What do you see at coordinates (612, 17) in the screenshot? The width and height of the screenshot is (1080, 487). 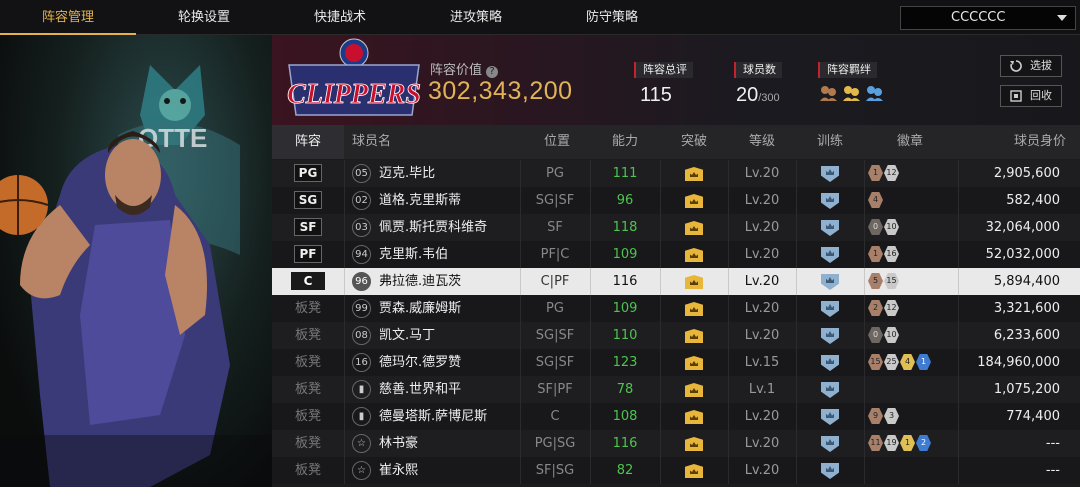 I see `tab-defense-strategy: 防守策略` at bounding box center [612, 17].